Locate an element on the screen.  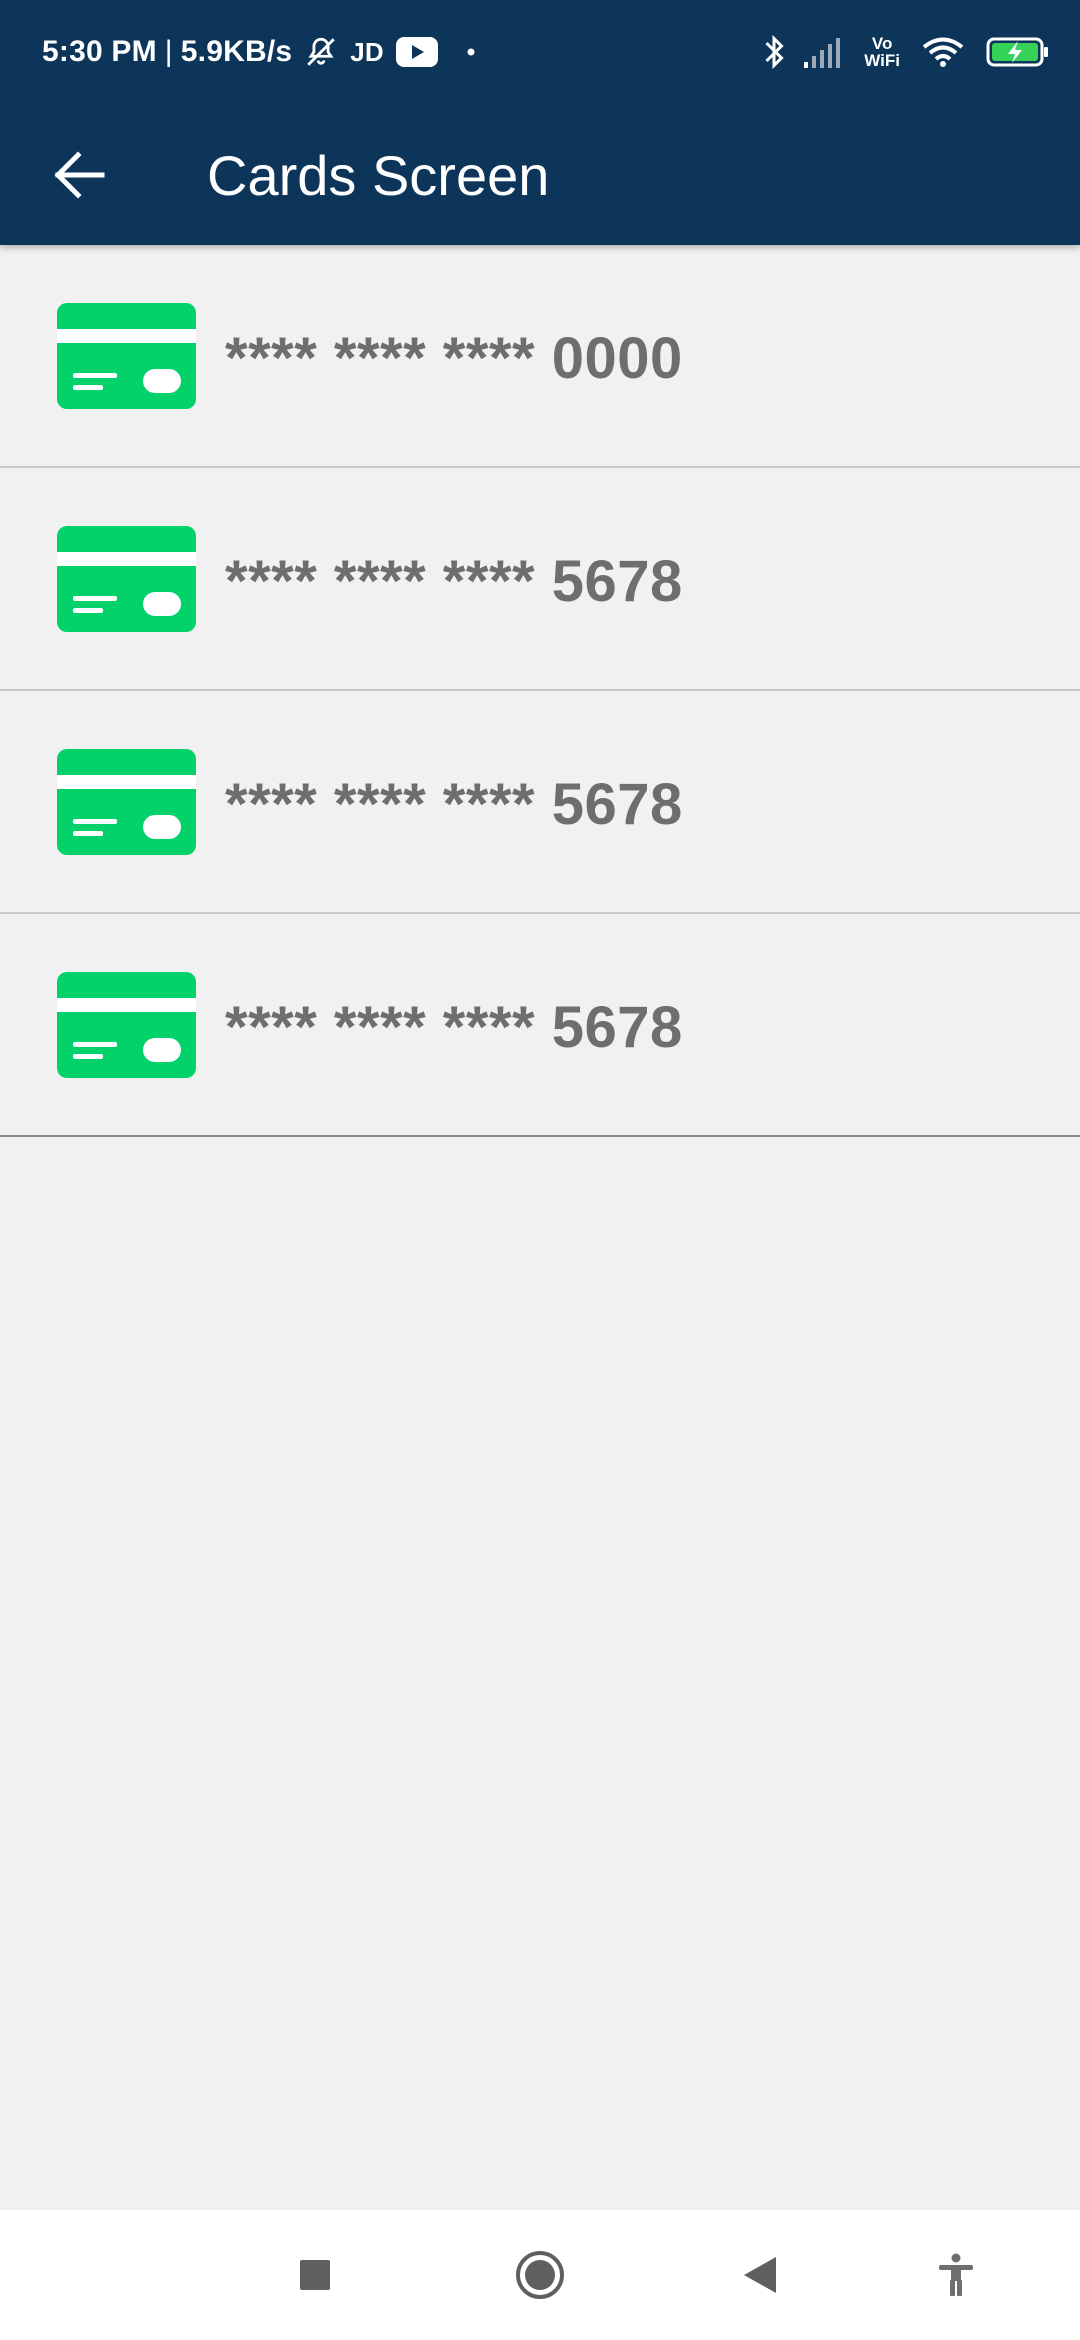
recents-button is located at coordinates (315, 2275).